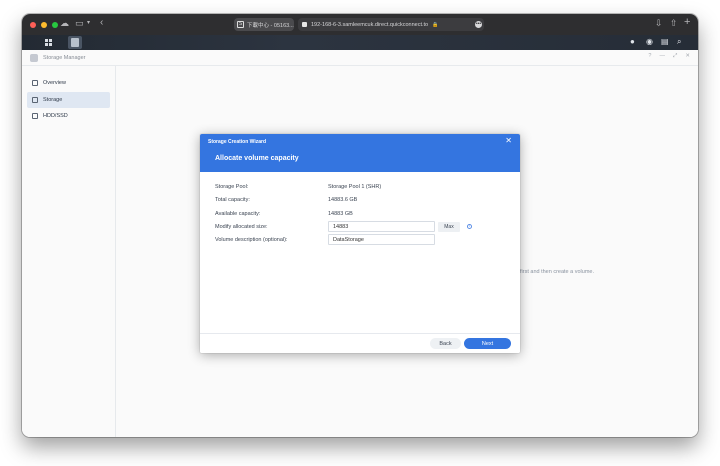 Image resolution: width=720 pixels, height=466 pixels. I want to click on chevron-down-icon: ▾, so click(88, 23).